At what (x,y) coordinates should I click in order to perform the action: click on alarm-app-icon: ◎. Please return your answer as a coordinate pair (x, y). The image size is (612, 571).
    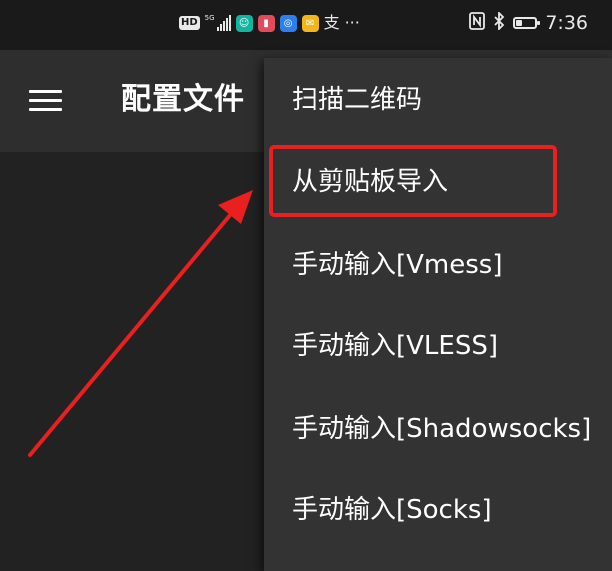
    Looking at the image, I should click on (288, 23).